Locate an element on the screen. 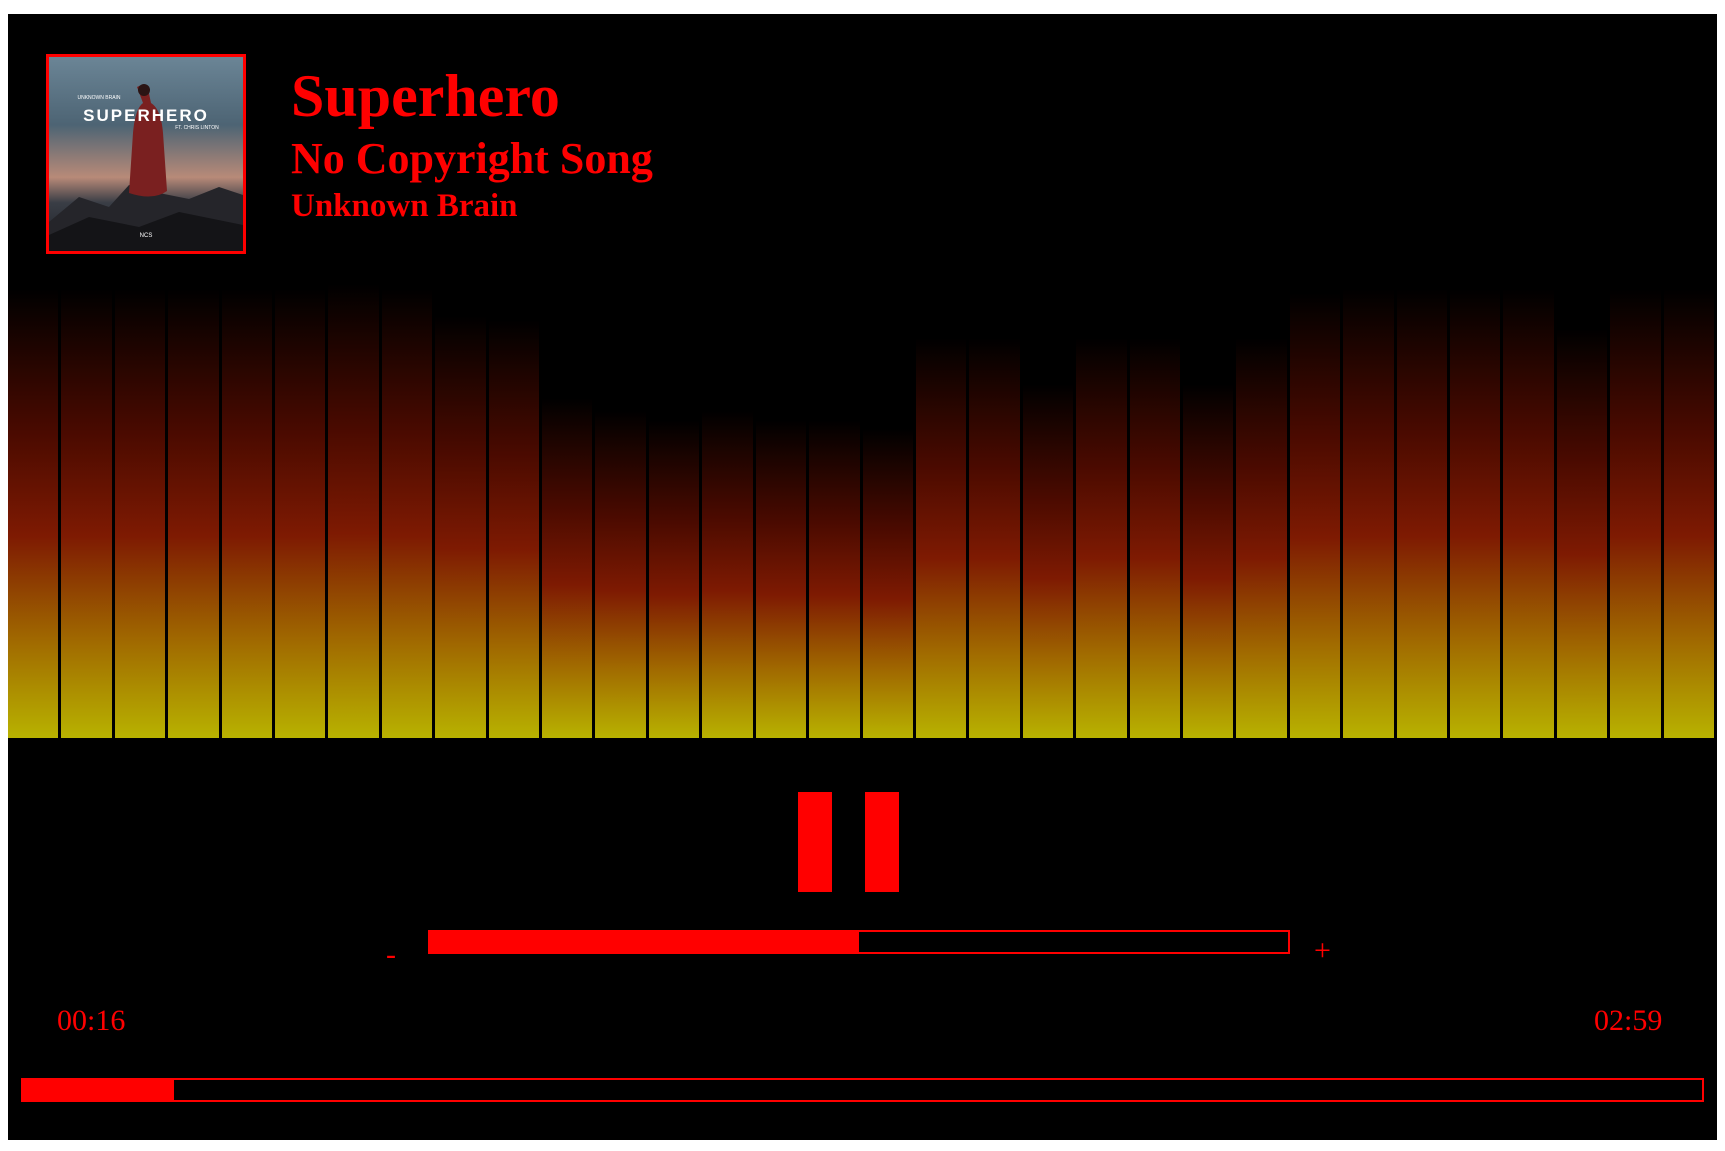 This screenshot has width=1725, height=1151. track-artist: Unknown Brain is located at coordinates (404, 206).